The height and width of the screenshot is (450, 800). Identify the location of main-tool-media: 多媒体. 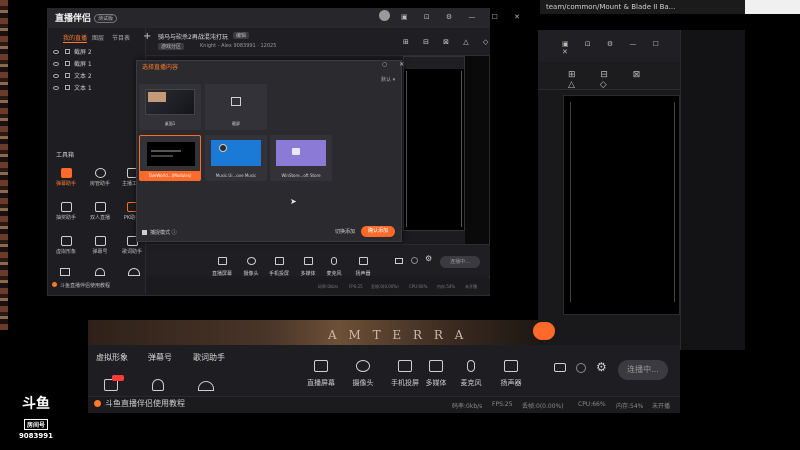
(308, 263).